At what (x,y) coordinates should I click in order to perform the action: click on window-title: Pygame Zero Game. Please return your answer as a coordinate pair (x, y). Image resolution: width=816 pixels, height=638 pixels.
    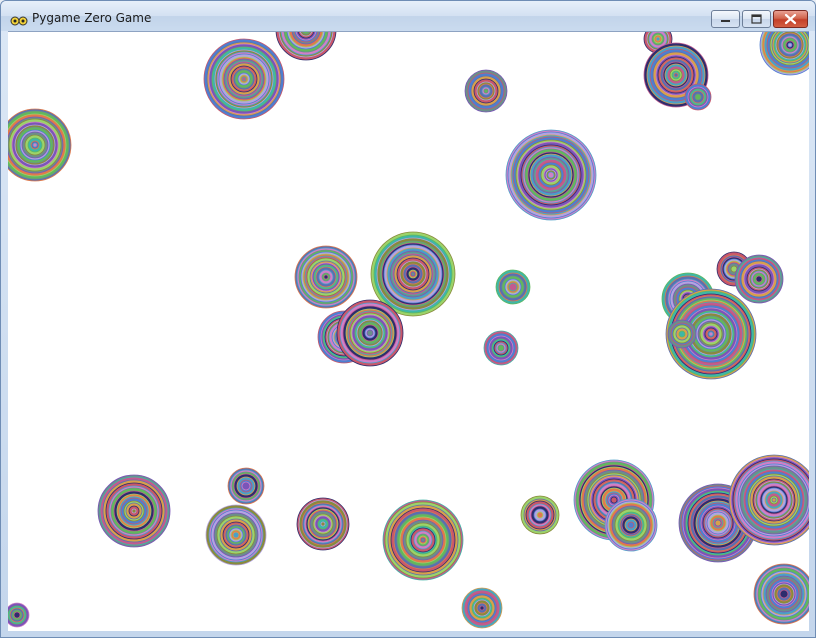
    Looking at the image, I should click on (92, 18).